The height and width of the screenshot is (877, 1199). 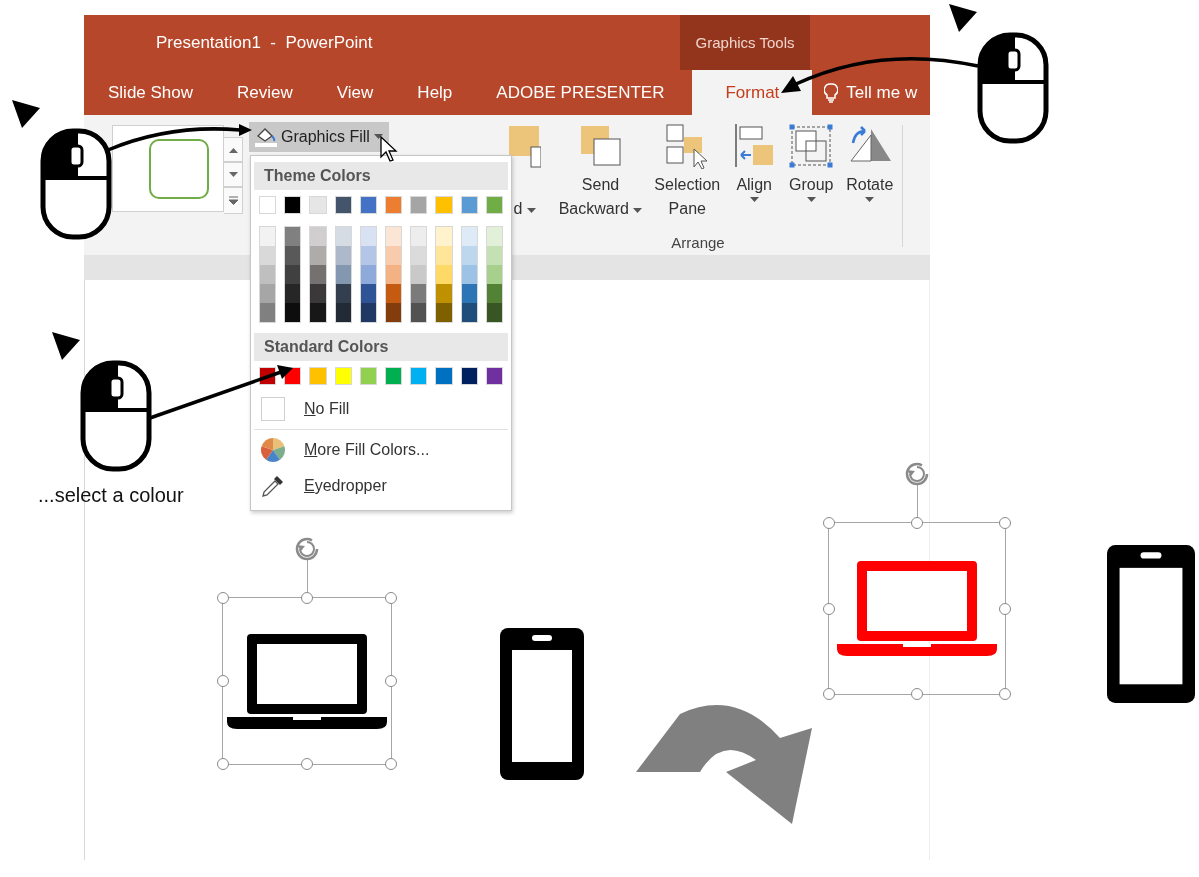 What do you see at coordinates (116, 416) in the screenshot?
I see `mouse-left-click-icon` at bounding box center [116, 416].